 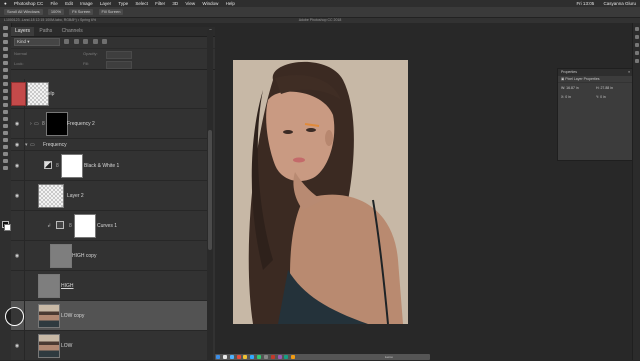 What do you see at coordinates (55, 145) in the screenshot?
I see `layer-name: Frequency` at bounding box center [55, 145].